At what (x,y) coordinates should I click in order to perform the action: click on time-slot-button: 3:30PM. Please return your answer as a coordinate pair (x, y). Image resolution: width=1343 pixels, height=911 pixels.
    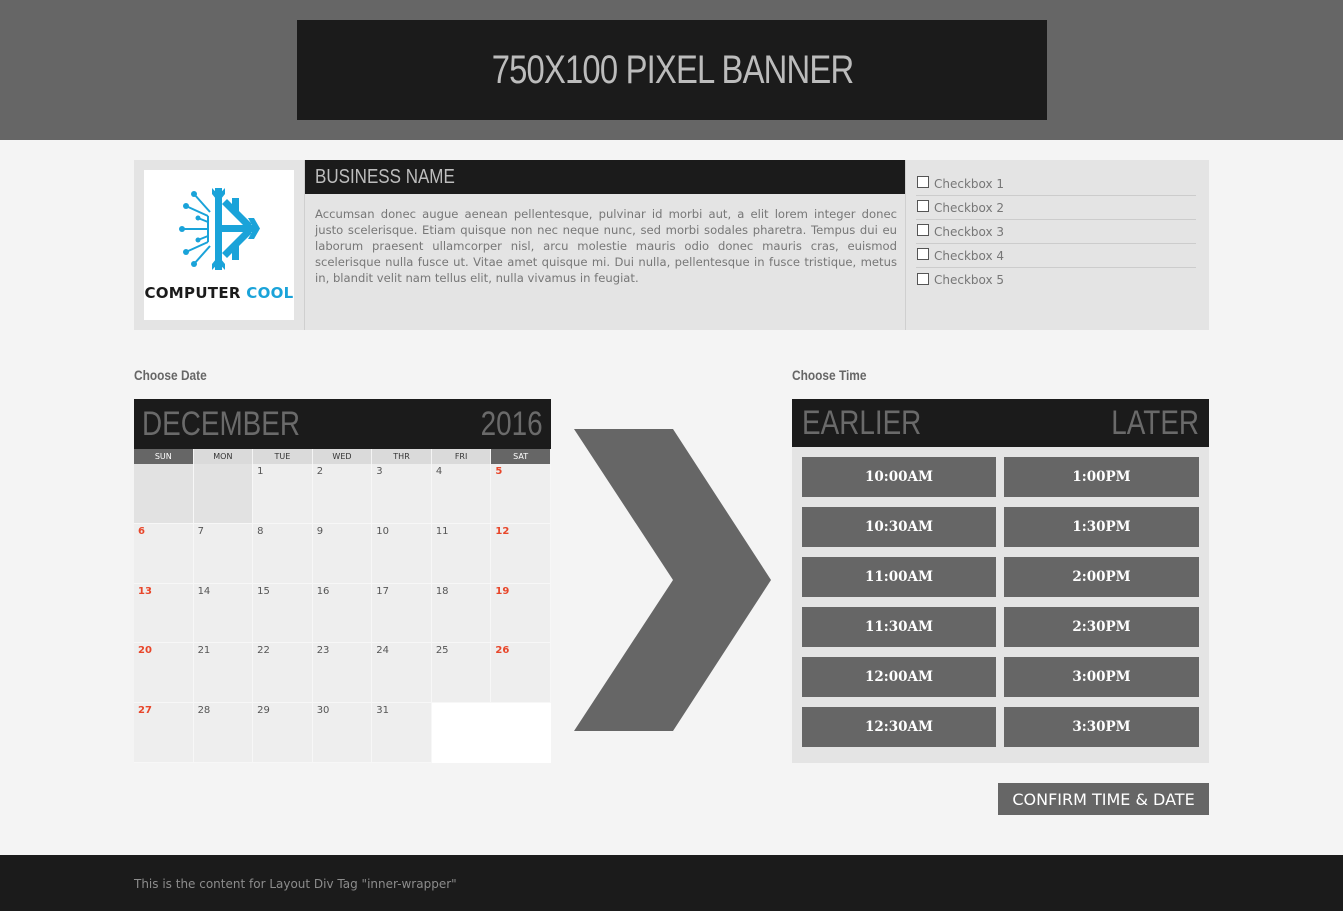
    Looking at the image, I should click on (1101, 727).